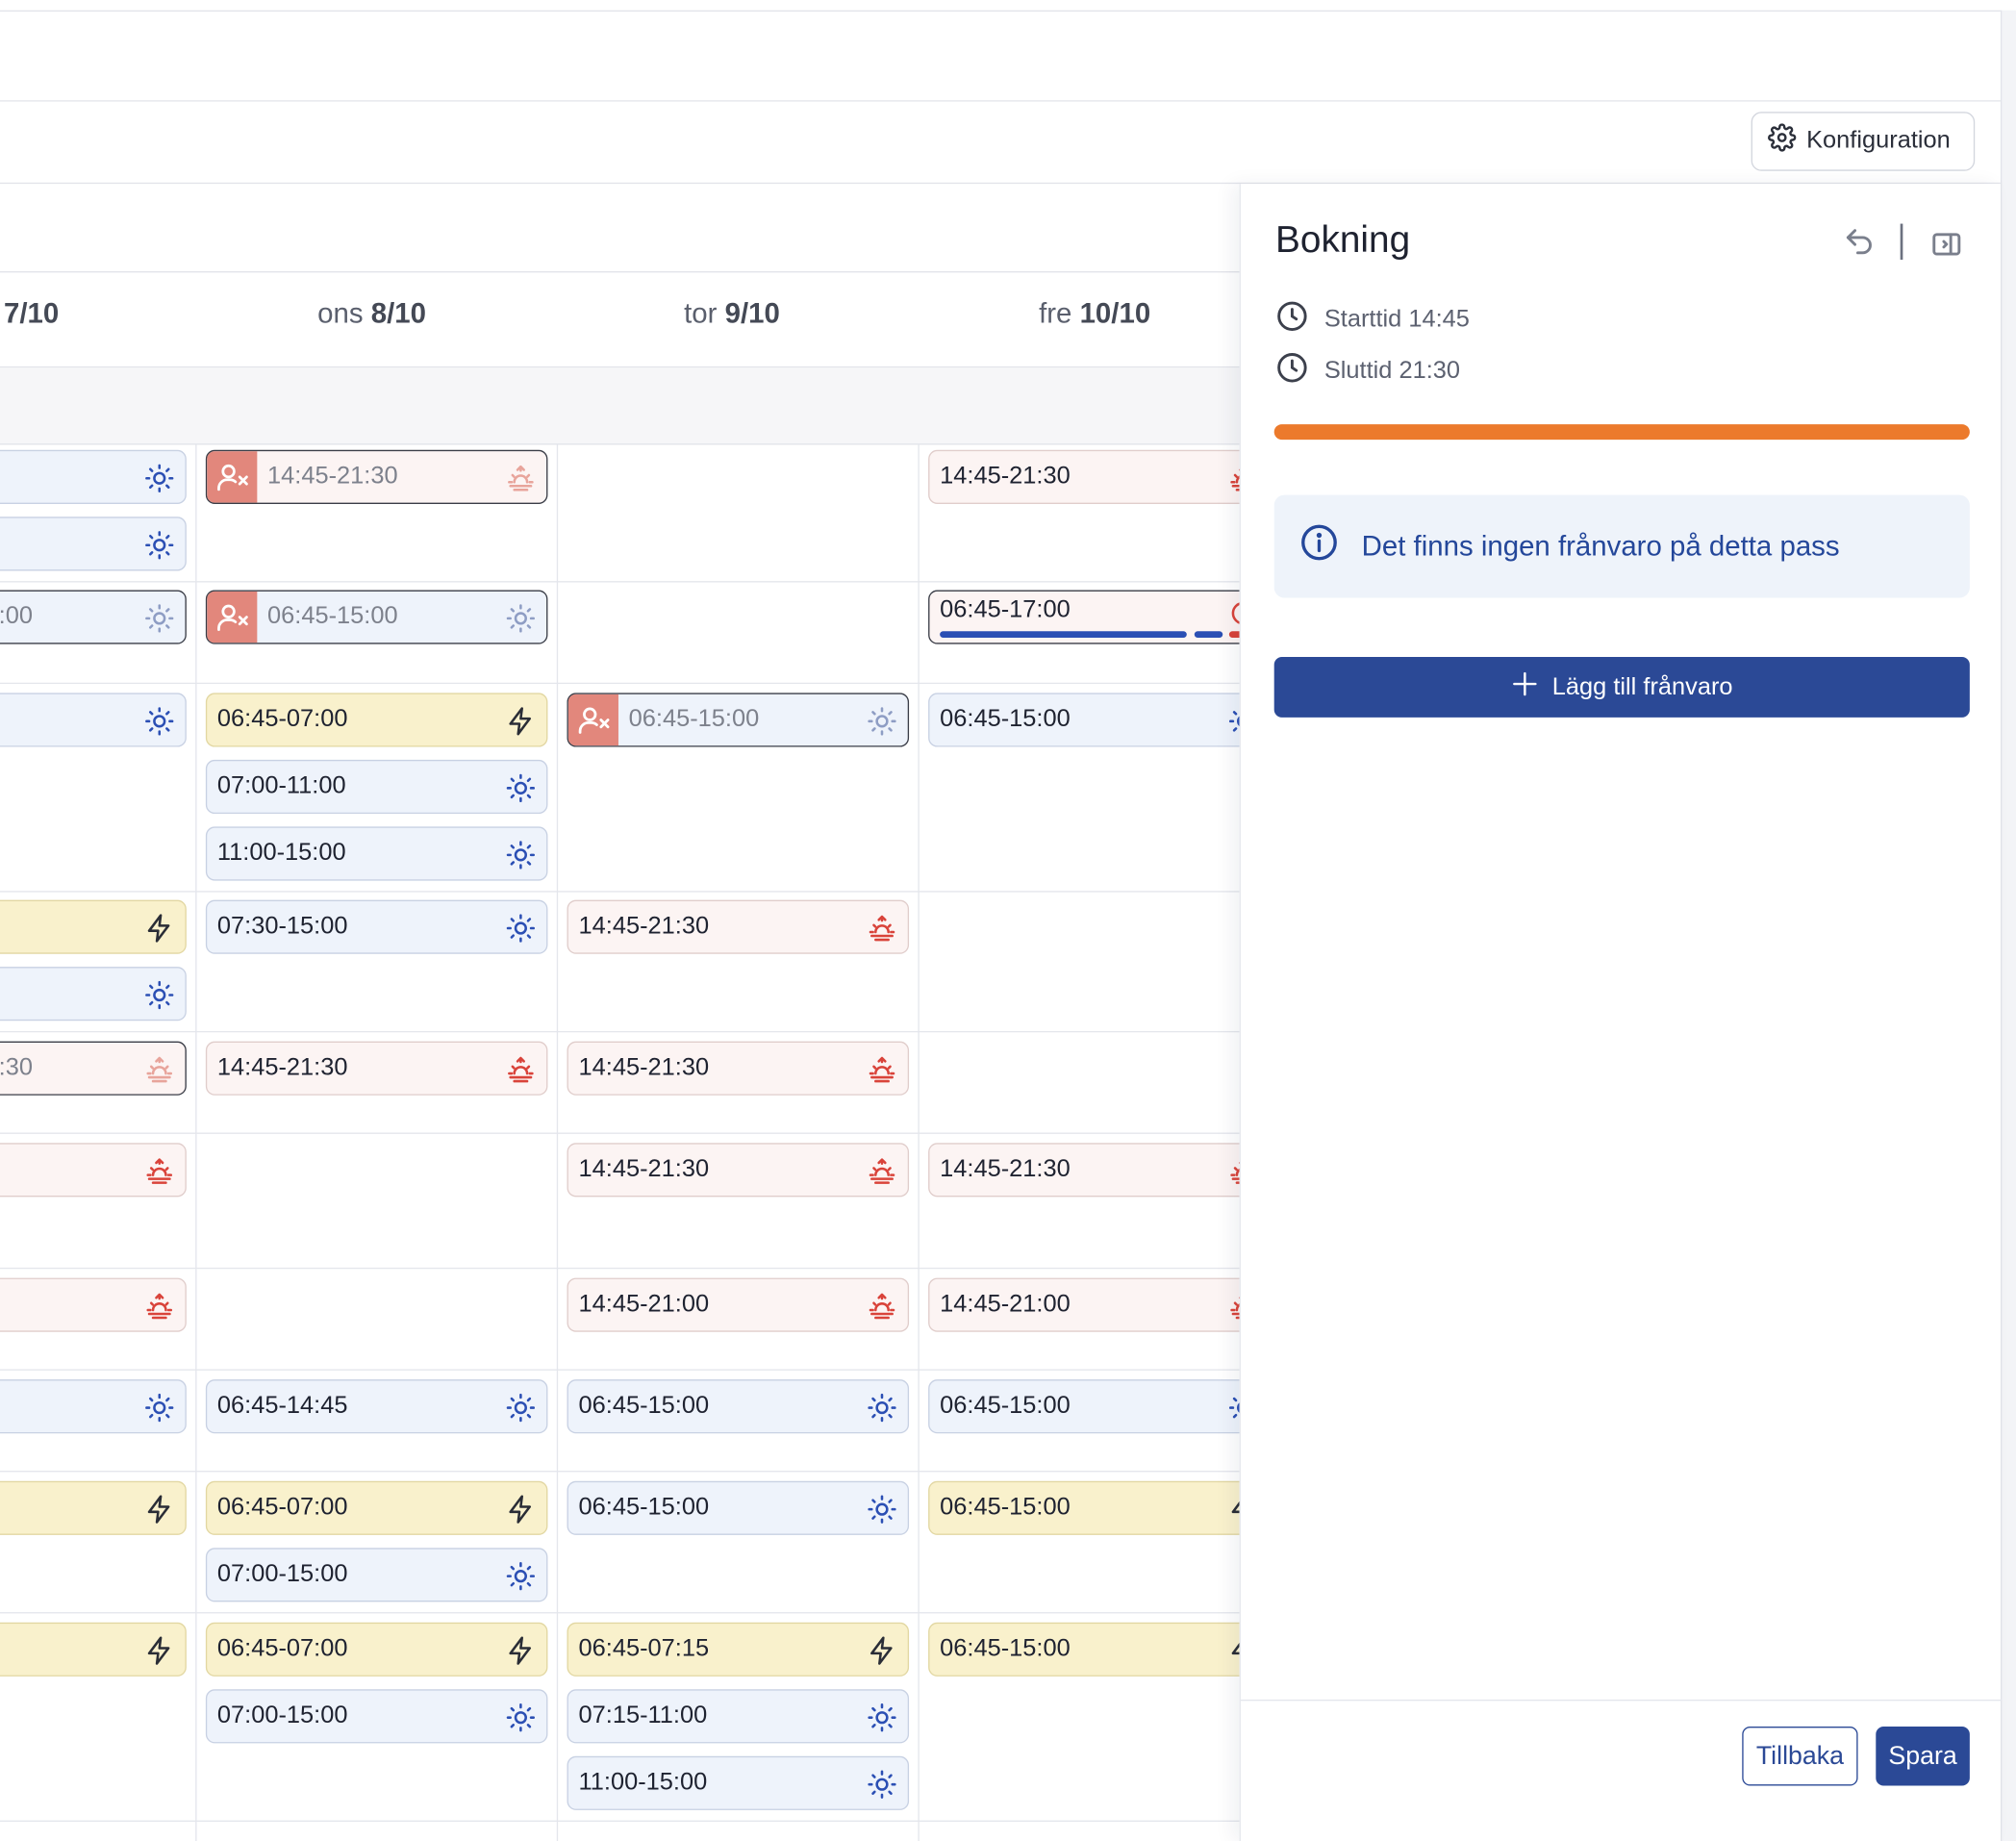  I want to click on absence-shift-card: 14:45-21:30, so click(377, 477).